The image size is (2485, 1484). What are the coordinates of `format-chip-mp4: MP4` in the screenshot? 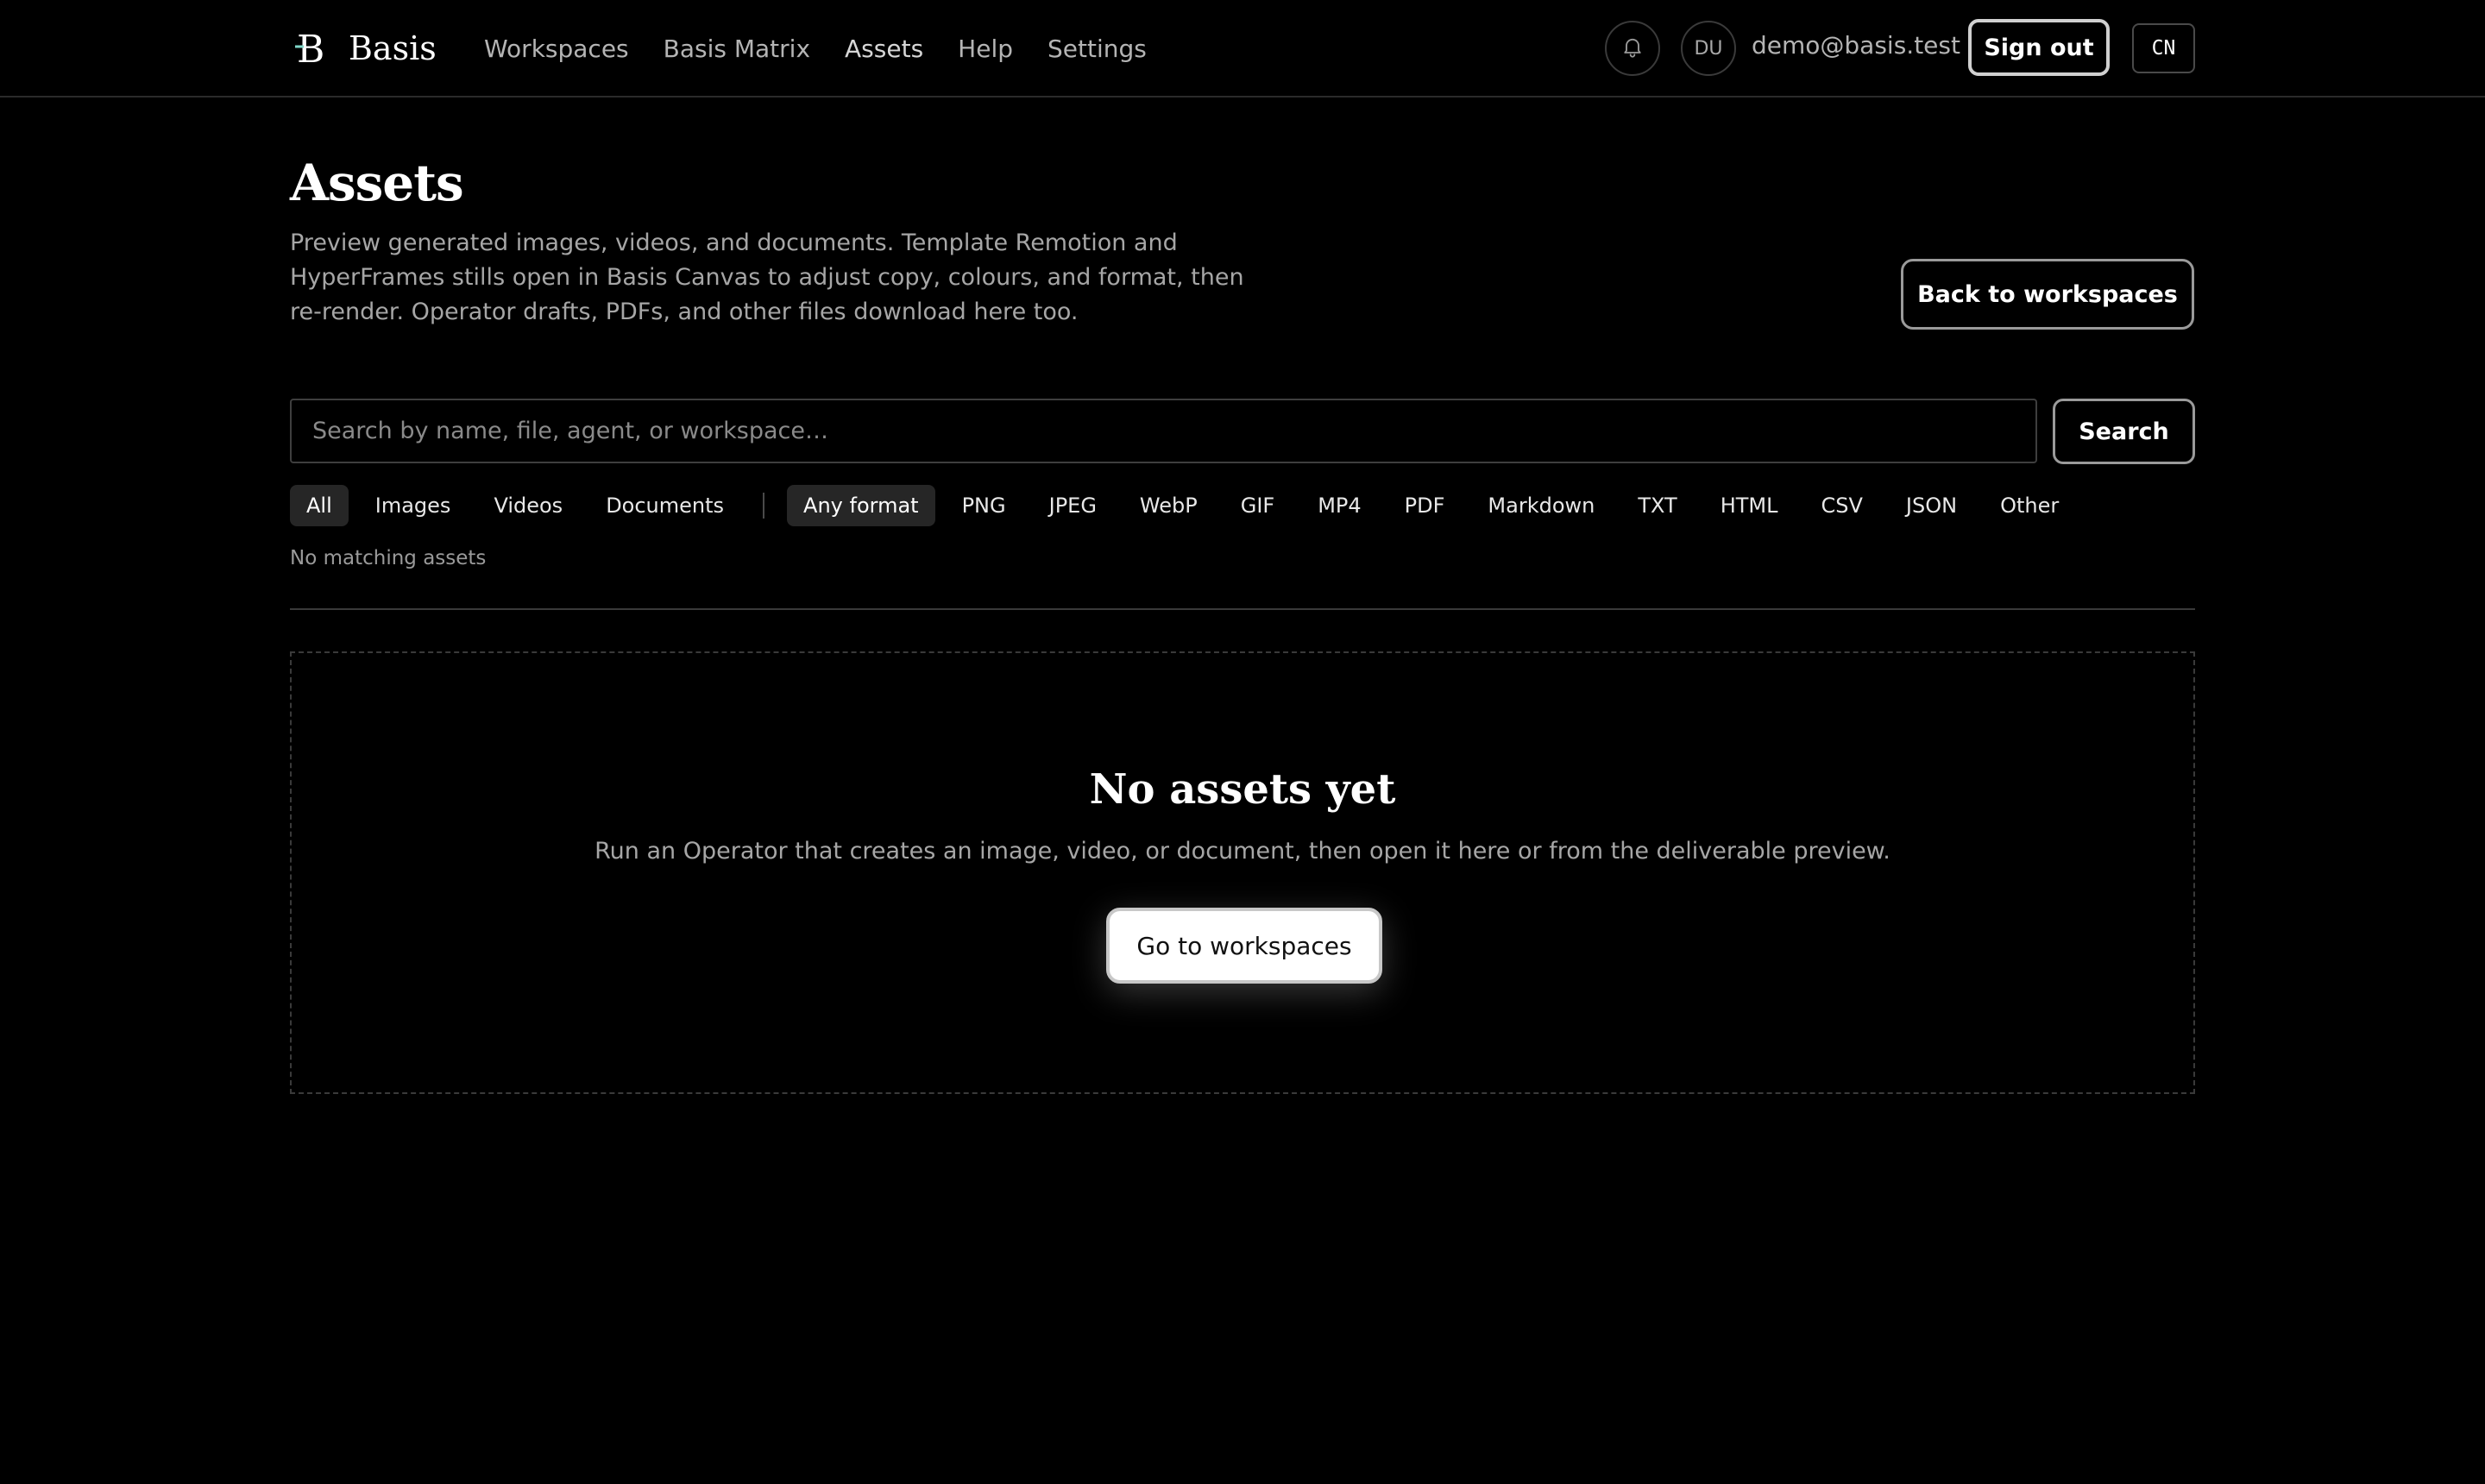 It's located at (1339, 506).